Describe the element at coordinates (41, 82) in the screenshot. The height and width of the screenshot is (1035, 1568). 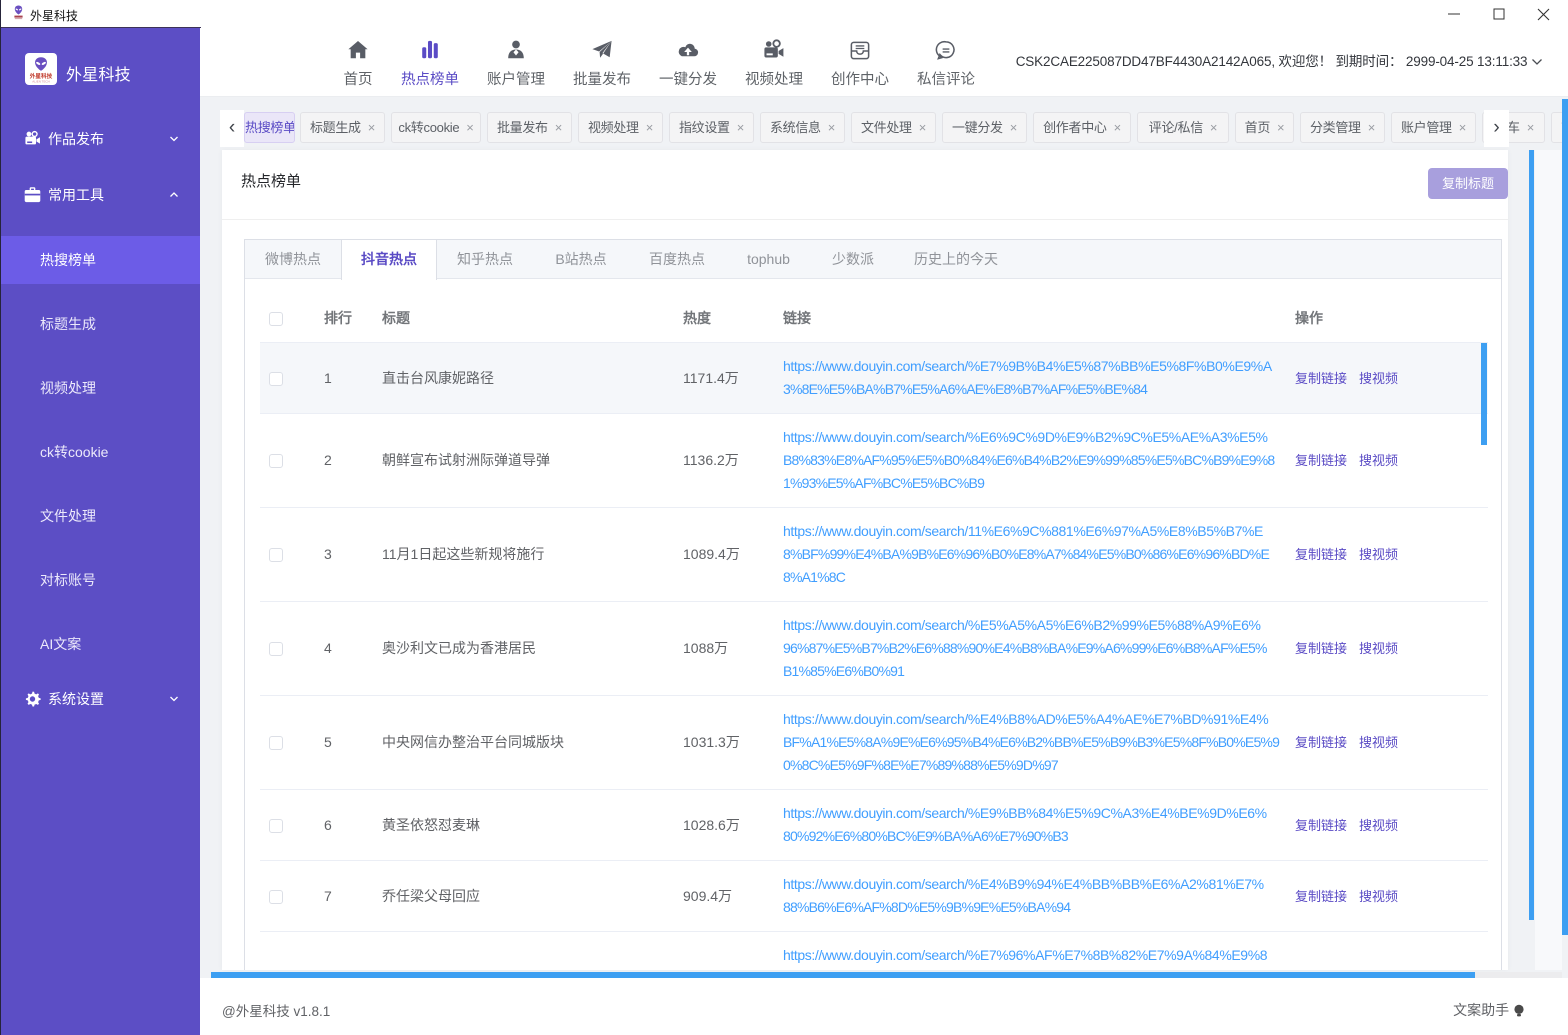
I see `svg-text: ALIEN TECH` at that location.